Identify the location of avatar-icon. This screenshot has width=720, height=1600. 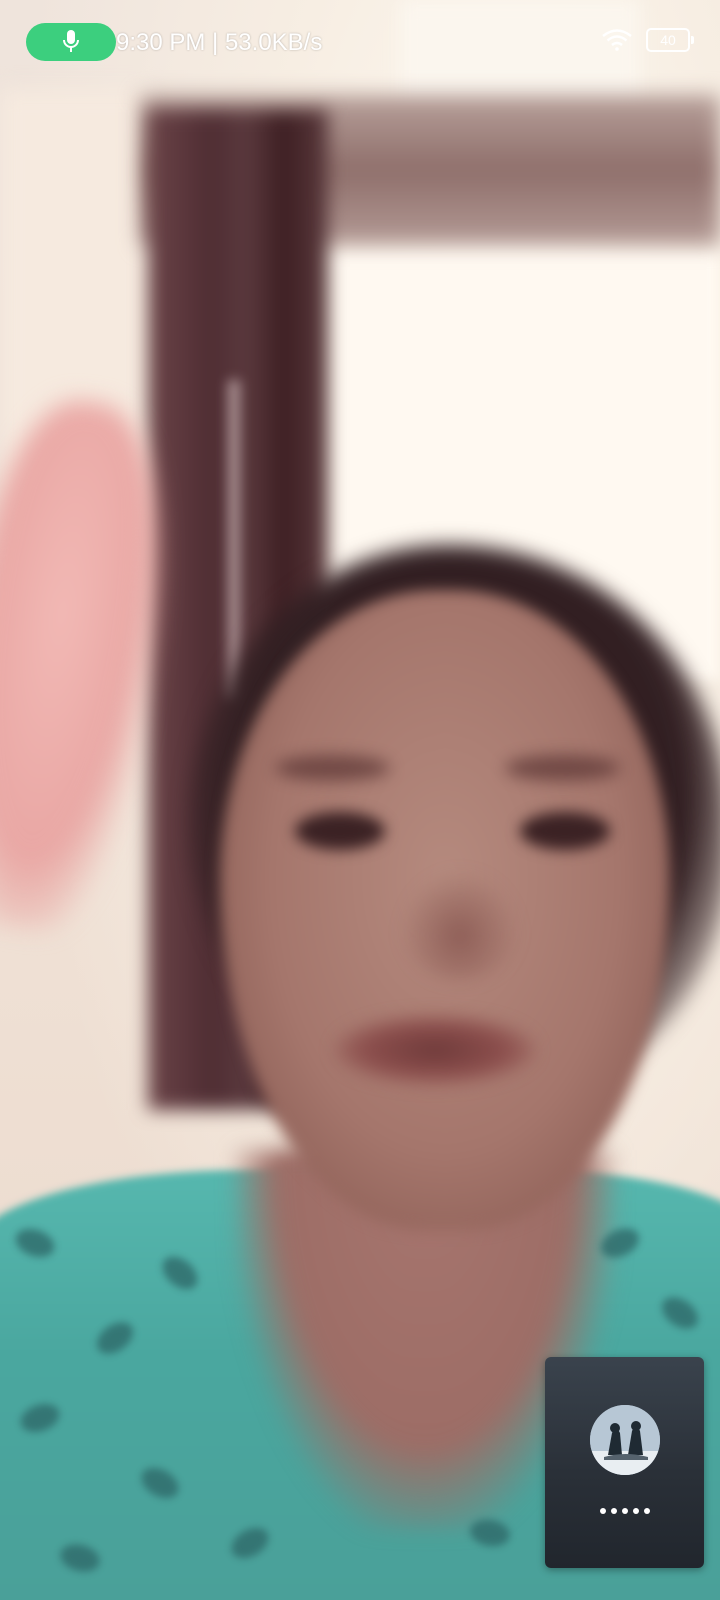
(625, 1440).